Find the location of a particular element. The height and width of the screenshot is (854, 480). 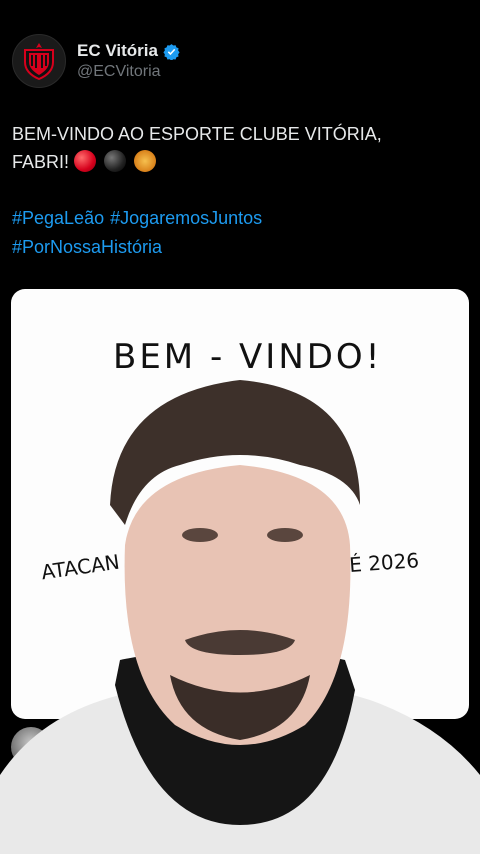

club-crest-icon is located at coordinates (39, 61).